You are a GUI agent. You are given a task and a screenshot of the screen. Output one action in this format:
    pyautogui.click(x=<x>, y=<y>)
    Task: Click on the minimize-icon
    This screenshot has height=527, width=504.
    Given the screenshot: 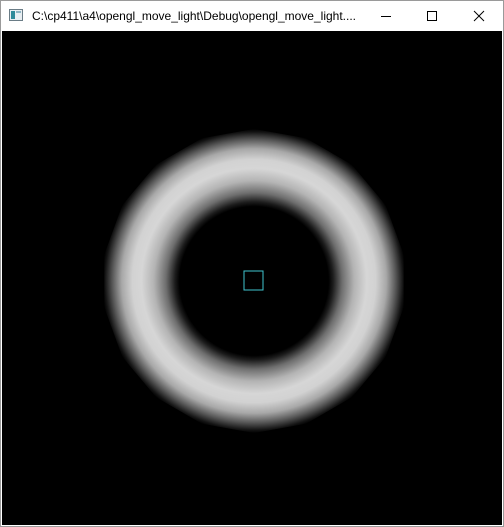 What is the action you would take?
    pyautogui.click(x=386, y=16)
    